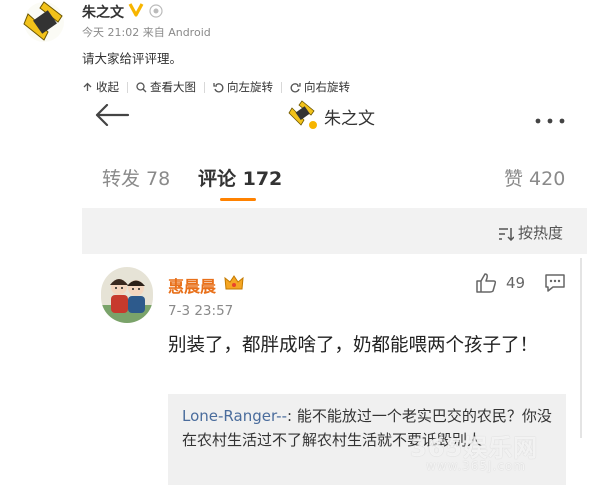 The width and height of the screenshot is (601, 485). What do you see at coordinates (486, 283) in the screenshot?
I see `thumbs-up-icon` at bounding box center [486, 283].